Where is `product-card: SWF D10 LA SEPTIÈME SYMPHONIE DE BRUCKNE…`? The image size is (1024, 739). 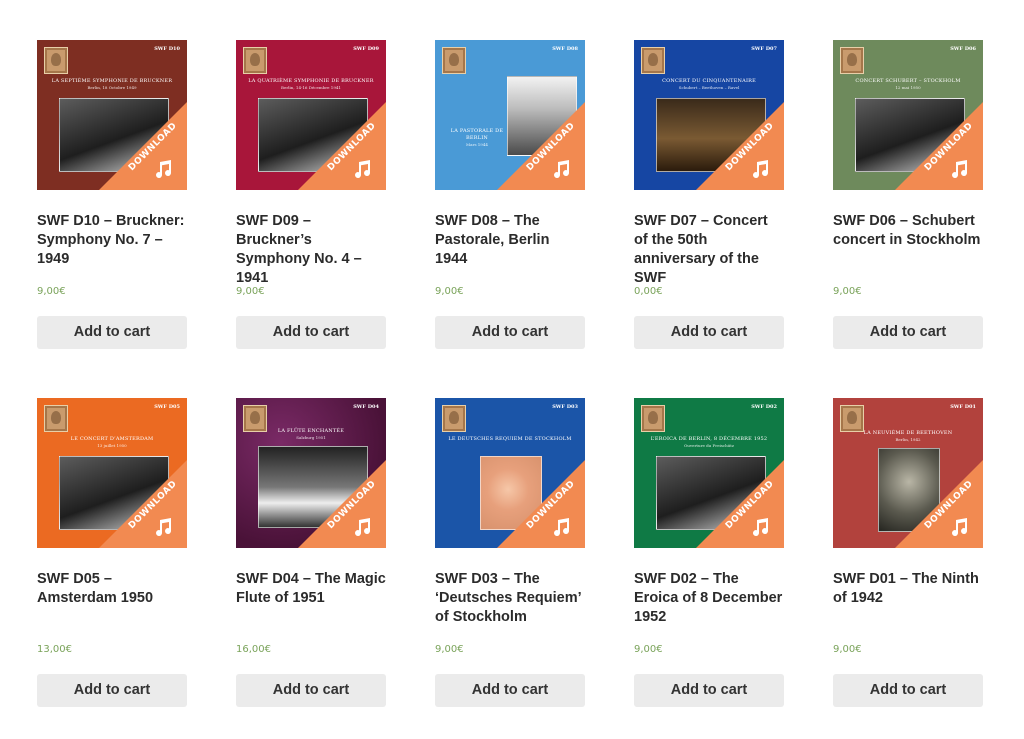
product-card: SWF D10 LA SEPTIÈME SYMPHONIE DE BRUCKNE… is located at coordinates (112, 194).